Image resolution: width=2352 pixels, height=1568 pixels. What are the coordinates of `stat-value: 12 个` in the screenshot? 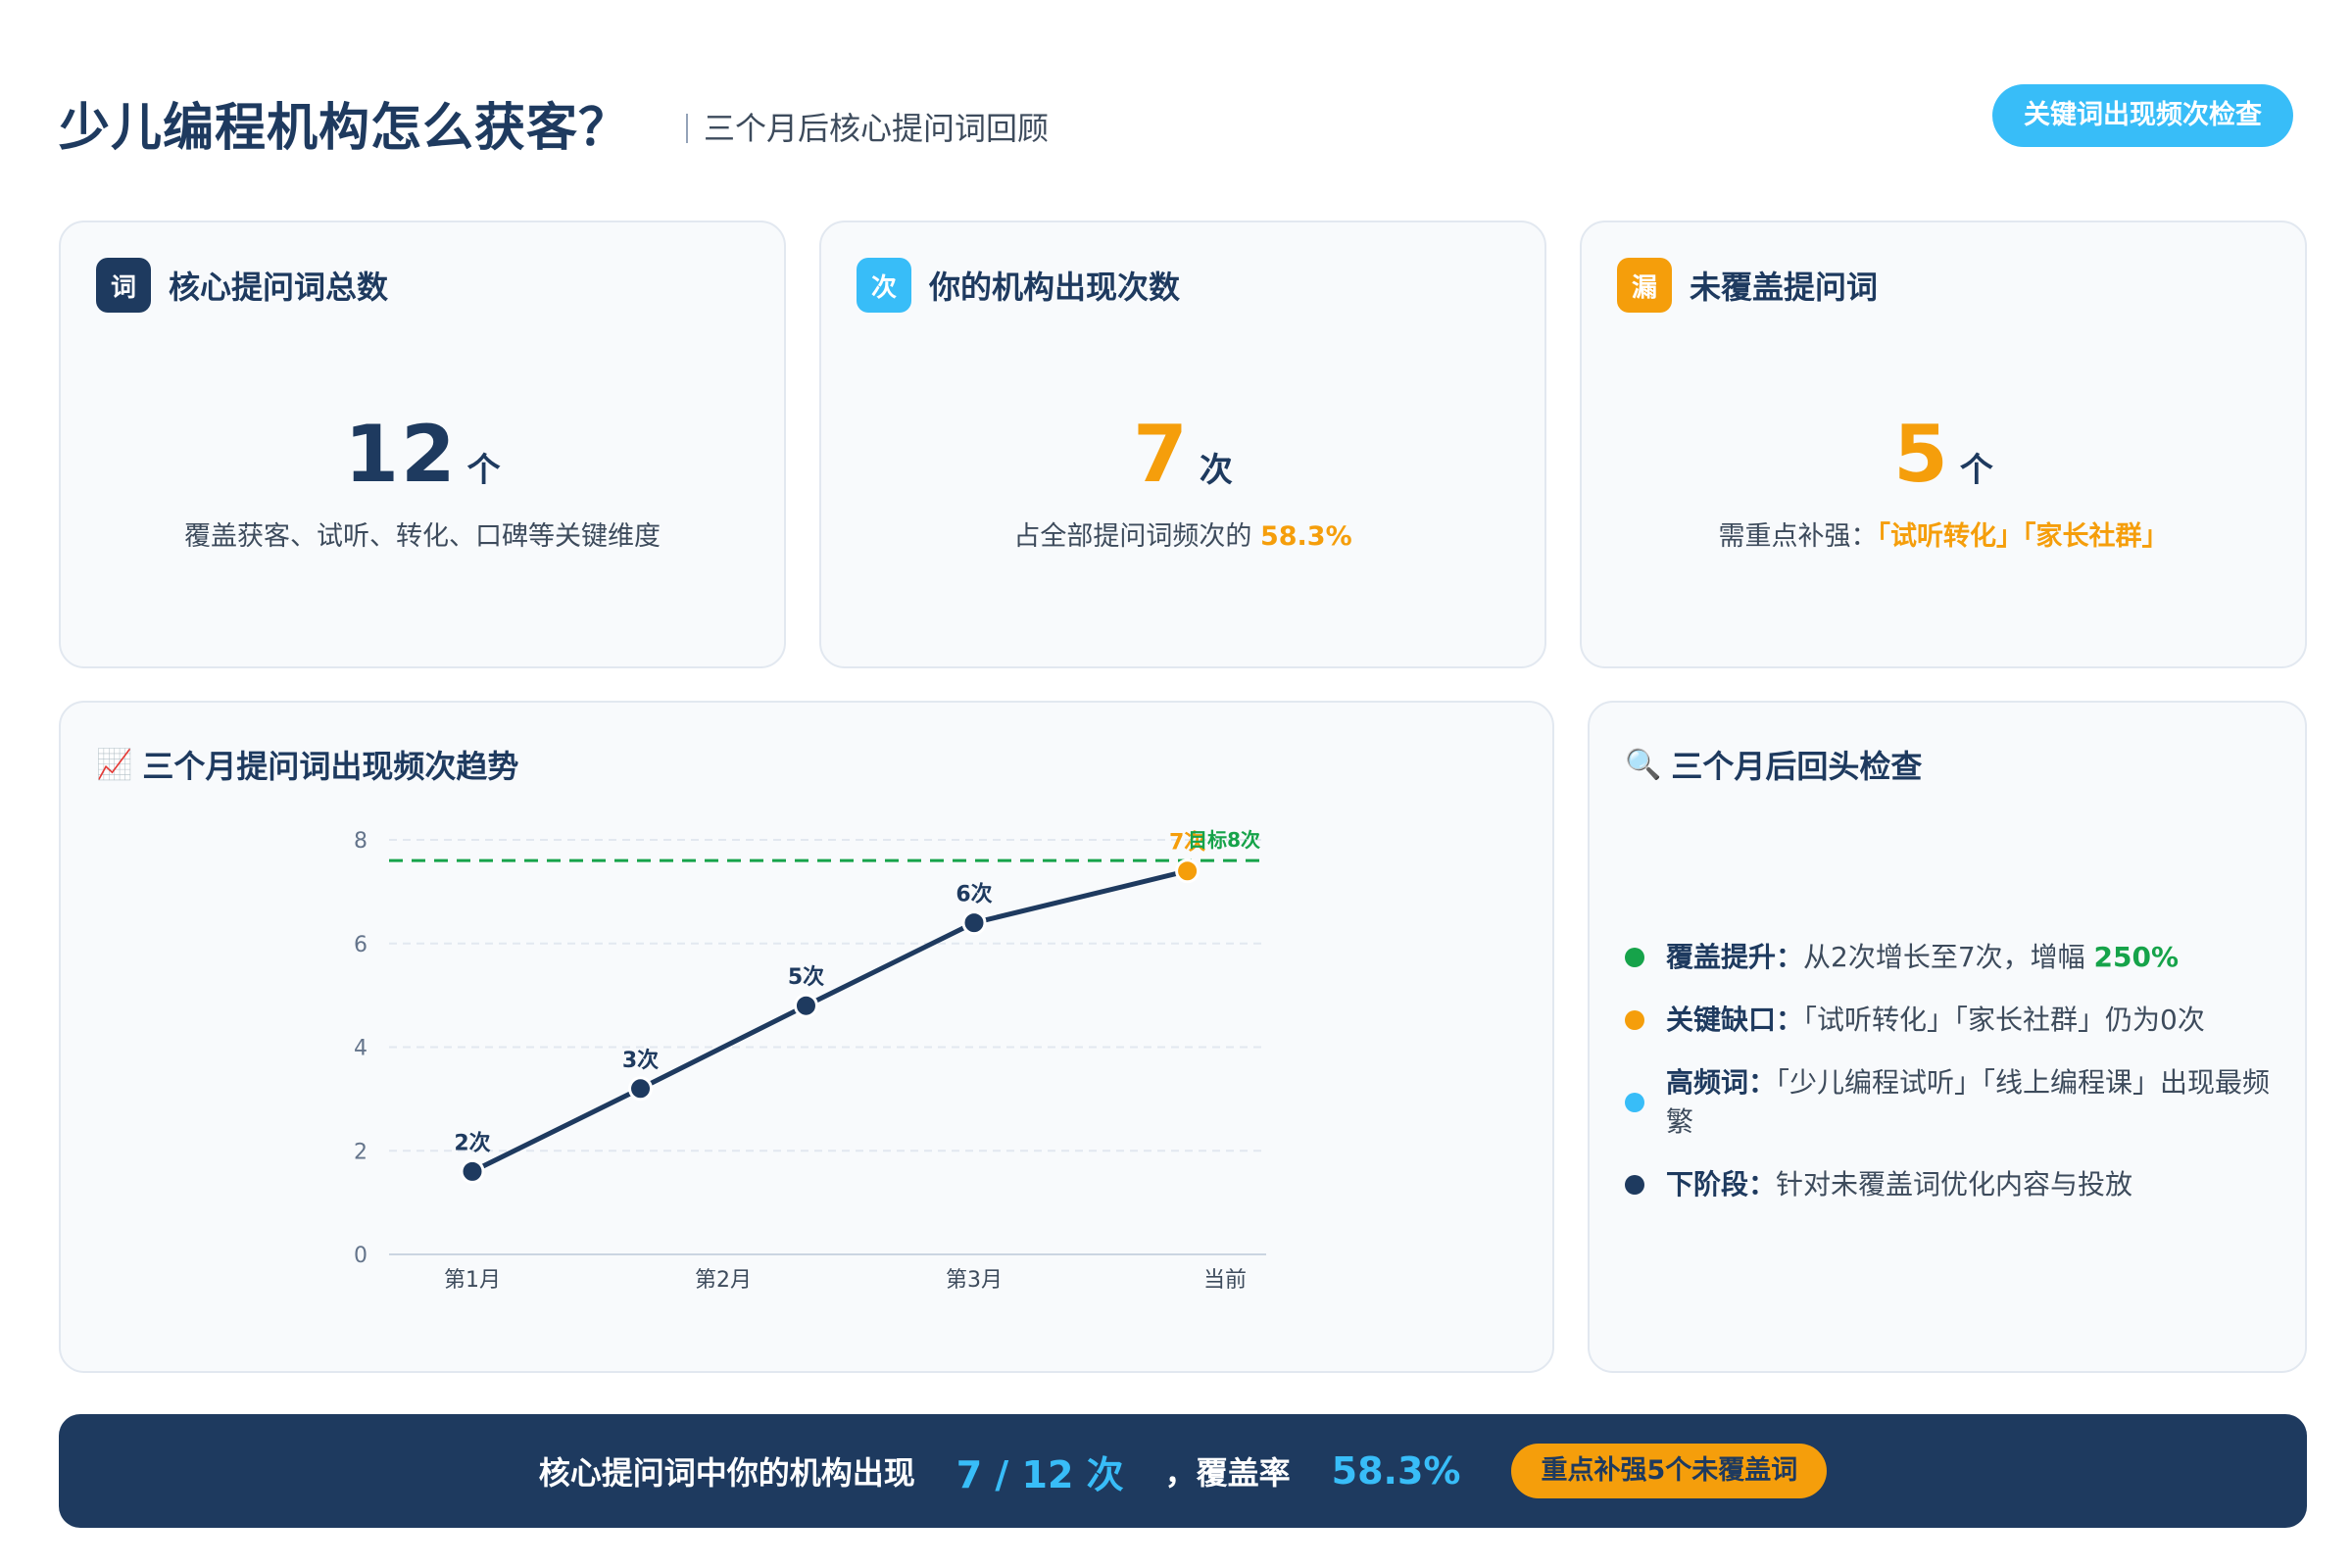 It's located at (422, 454).